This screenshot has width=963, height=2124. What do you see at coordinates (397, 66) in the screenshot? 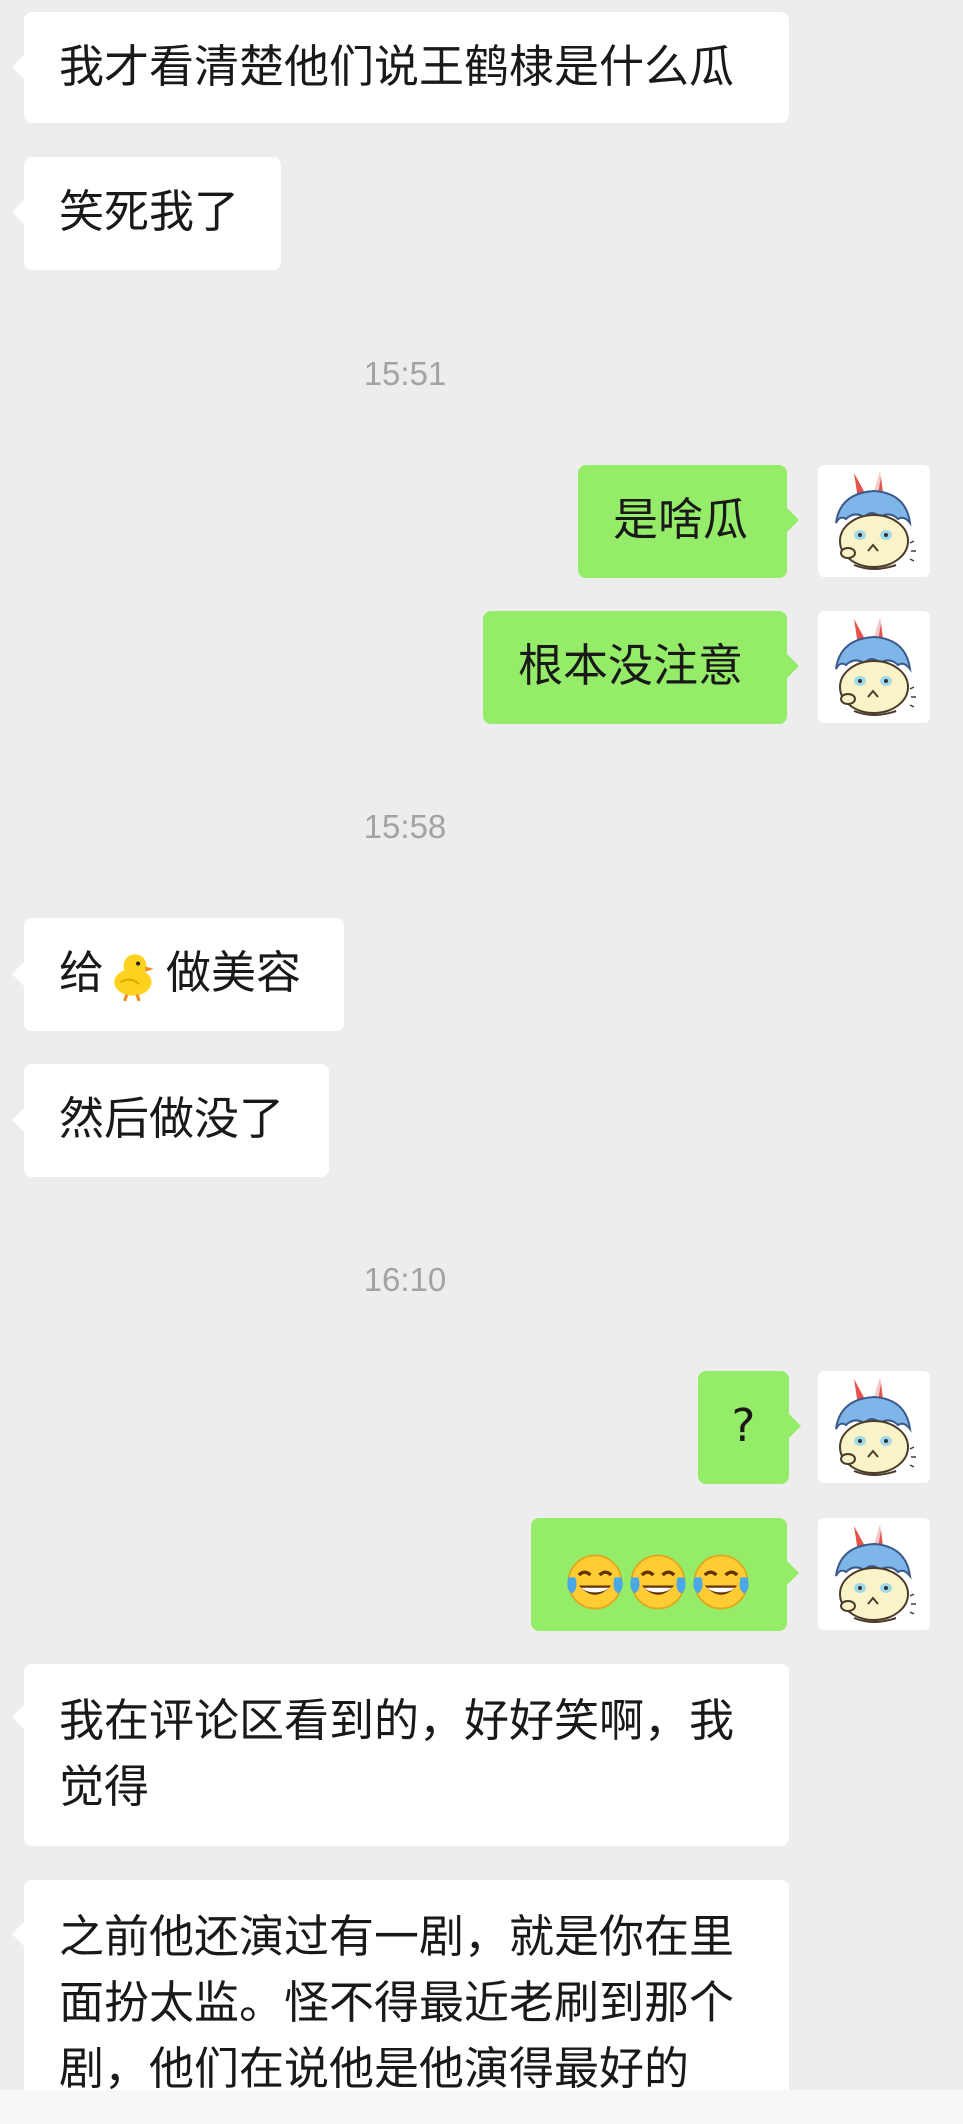
I see `message-text: 我才看清楚他们说王鹤棣是什么瓜` at bounding box center [397, 66].